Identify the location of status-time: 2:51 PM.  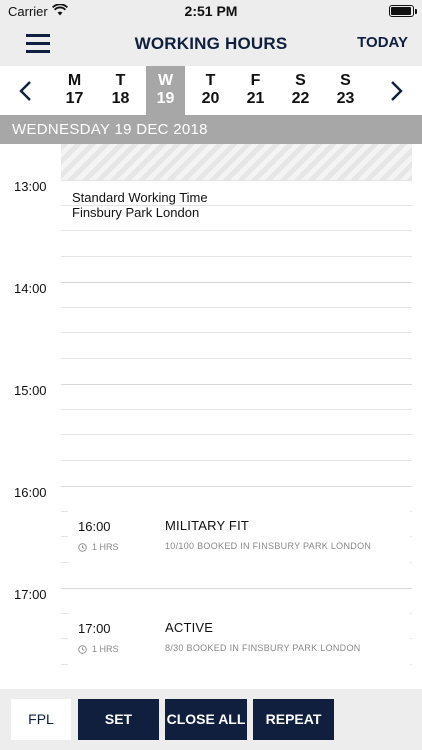
(211, 11).